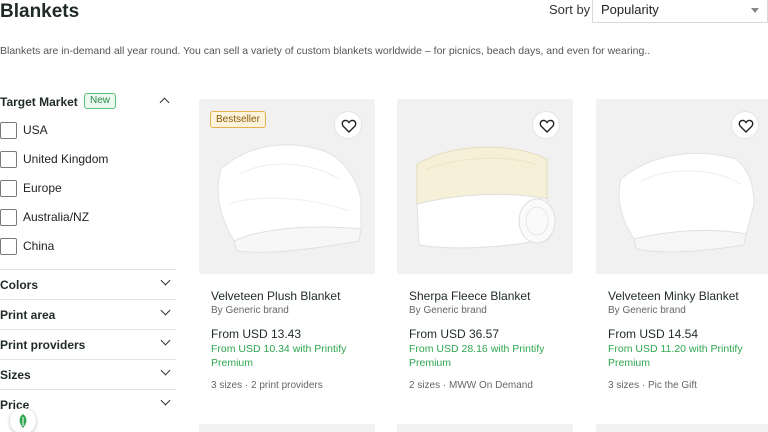 Image resolution: width=768 pixels, height=432 pixels. What do you see at coordinates (88, 284) in the screenshot?
I see `filter-colors: Colors` at bounding box center [88, 284].